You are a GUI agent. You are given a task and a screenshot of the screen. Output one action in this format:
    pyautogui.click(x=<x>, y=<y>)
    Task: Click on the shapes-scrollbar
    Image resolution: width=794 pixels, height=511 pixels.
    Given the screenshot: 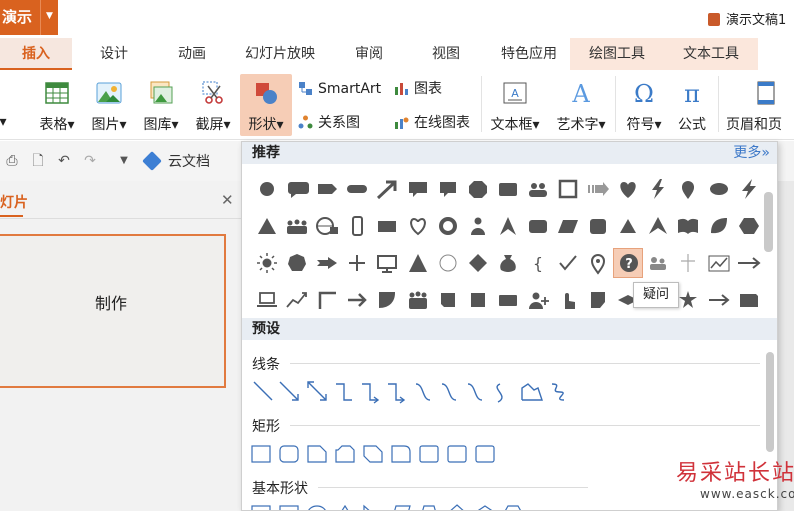 What is the action you would take?
    pyautogui.click(x=768, y=222)
    